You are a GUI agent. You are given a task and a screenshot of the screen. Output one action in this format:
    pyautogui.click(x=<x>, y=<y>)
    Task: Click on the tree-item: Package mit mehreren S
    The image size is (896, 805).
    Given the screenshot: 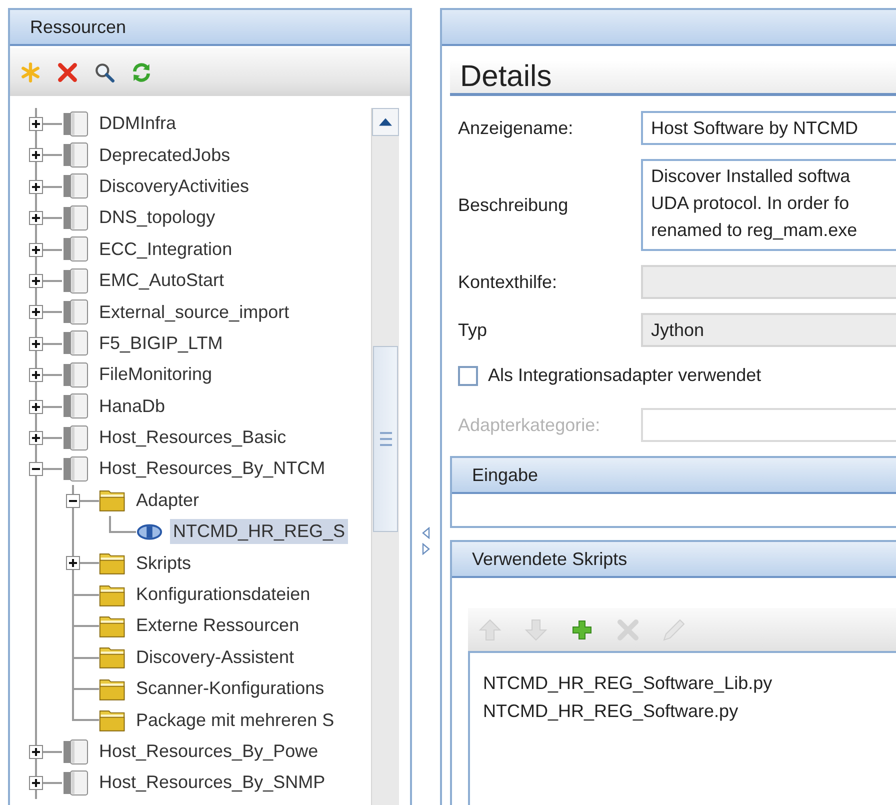 What is the action you would take?
    pyautogui.click(x=235, y=720)
    